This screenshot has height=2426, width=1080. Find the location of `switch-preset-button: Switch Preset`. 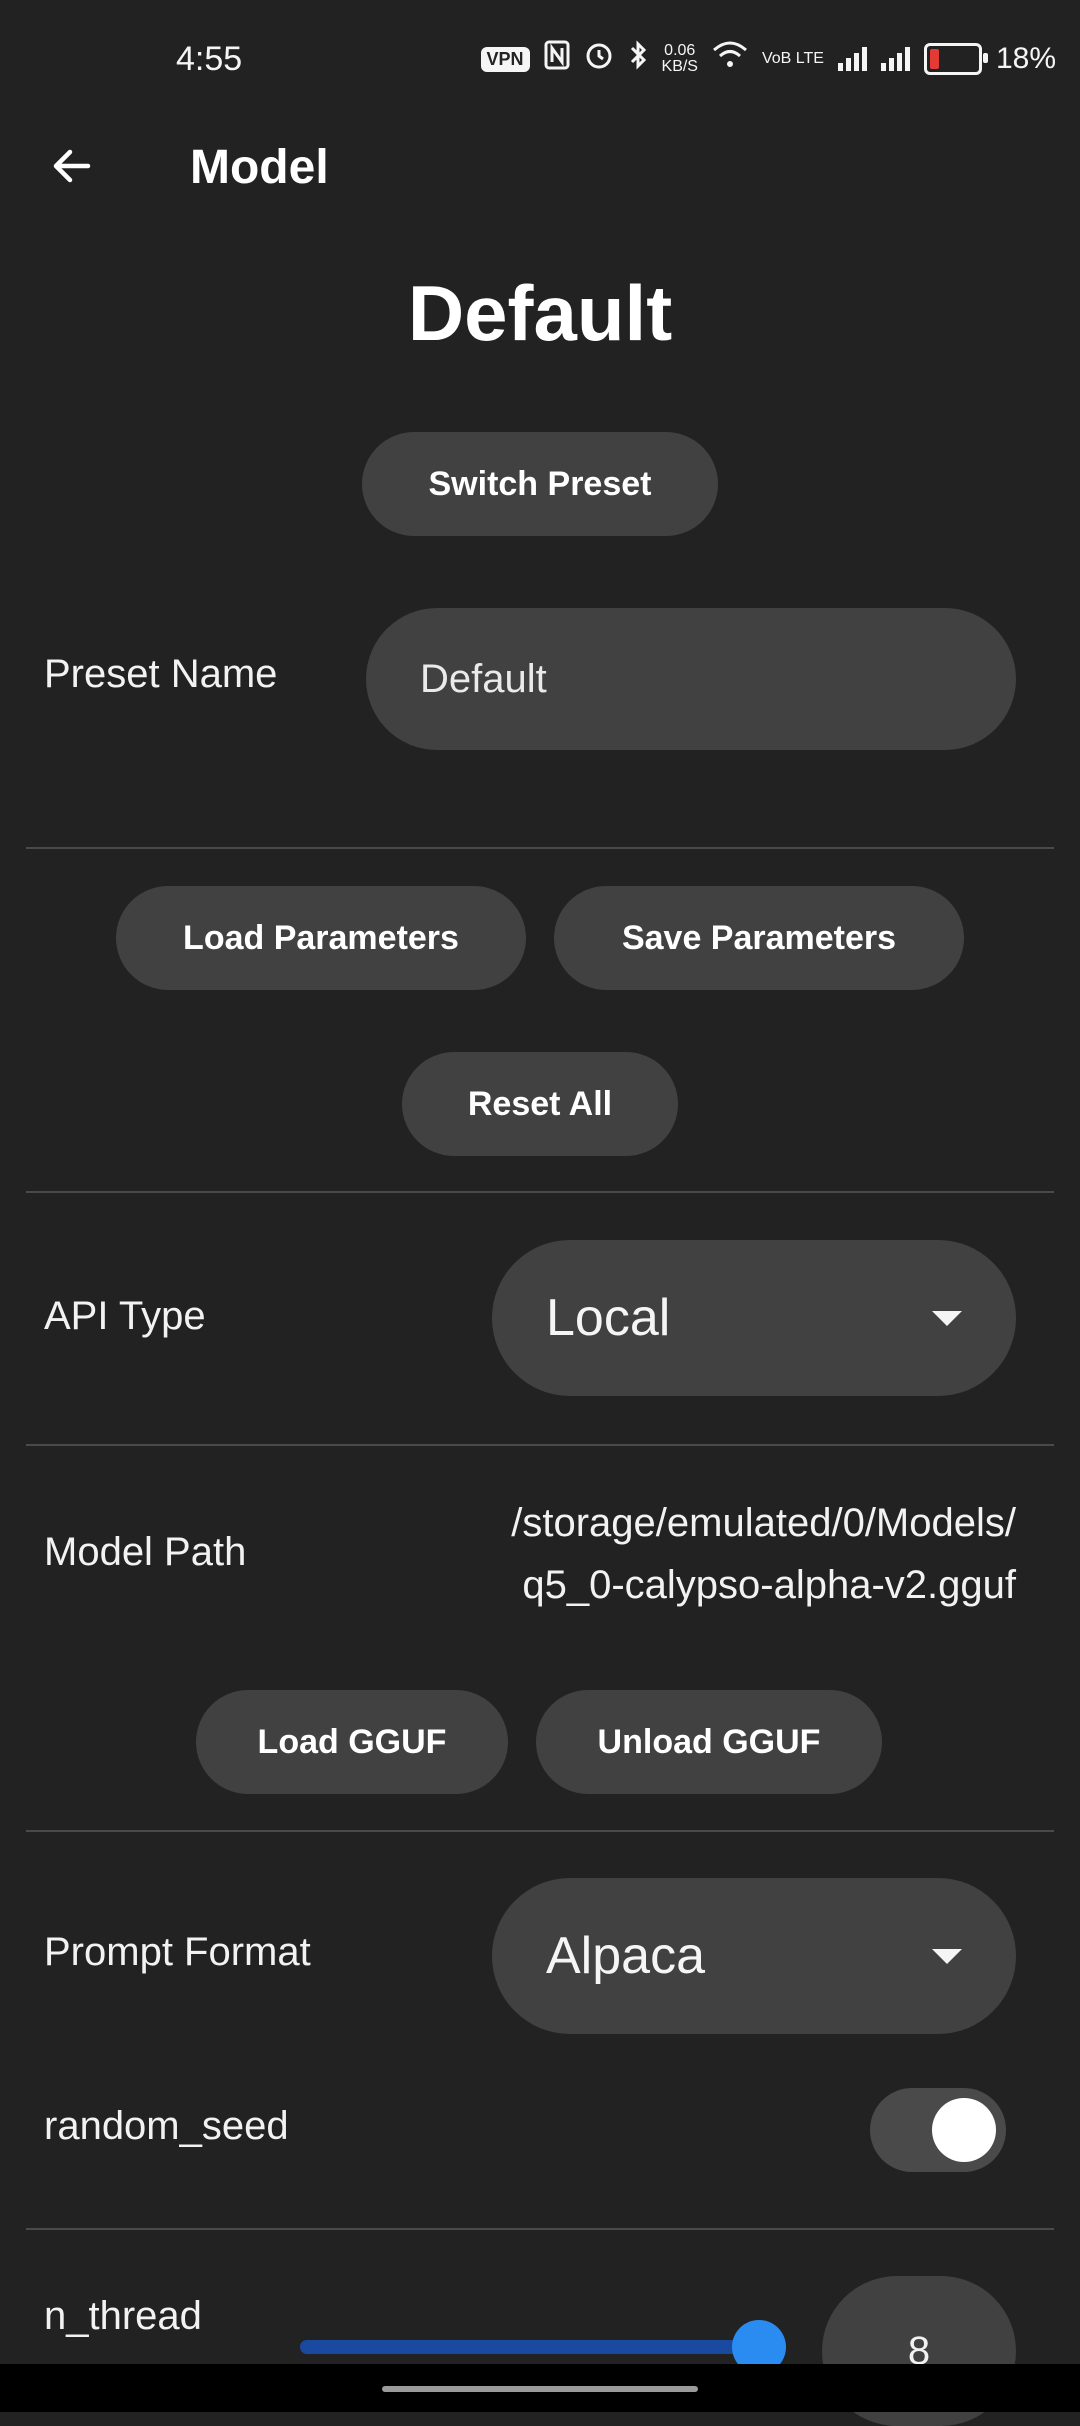

switch-preset-button: Switch Preset is located at coordinates (540, 484).